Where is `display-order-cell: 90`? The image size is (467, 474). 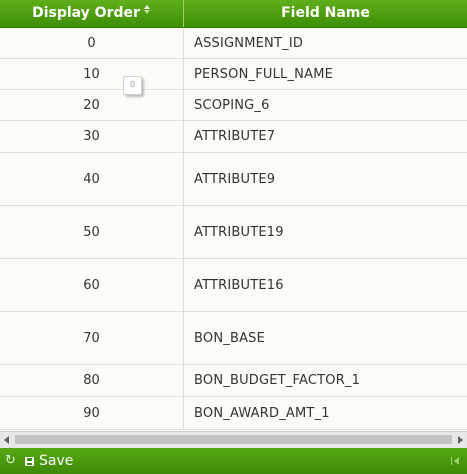
display-order-cell: 90 is located at coordinates (92, 413).